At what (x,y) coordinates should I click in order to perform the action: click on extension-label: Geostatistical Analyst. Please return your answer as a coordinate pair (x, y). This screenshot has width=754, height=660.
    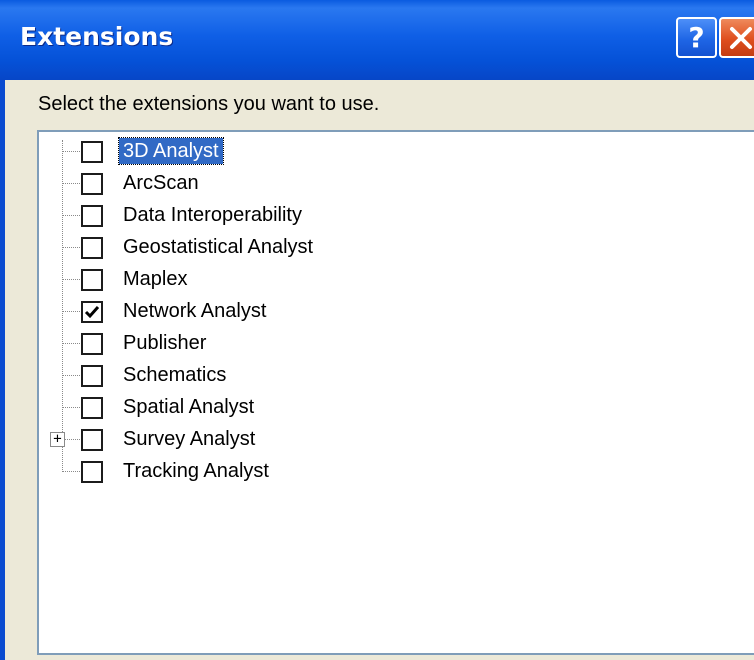
    Looking at the image, I should click on (218, 247).